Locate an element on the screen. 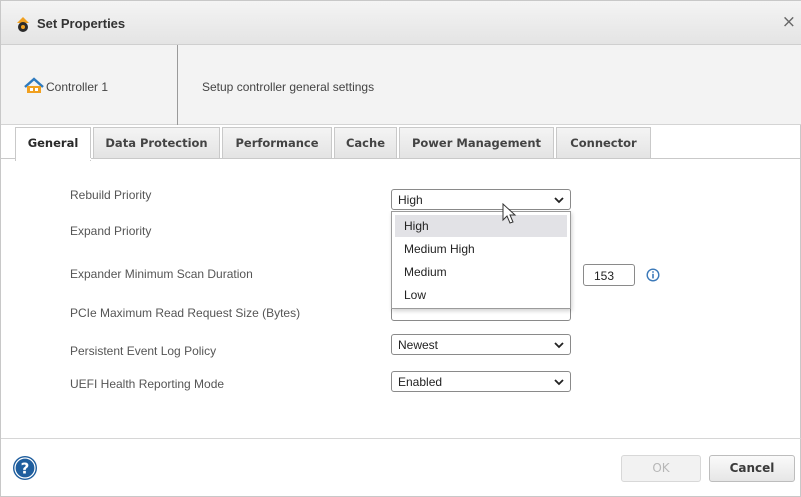 The height and width of the screenshot is (497, 801). expander-scan-input: 153 is located at coordinates (609, 275).